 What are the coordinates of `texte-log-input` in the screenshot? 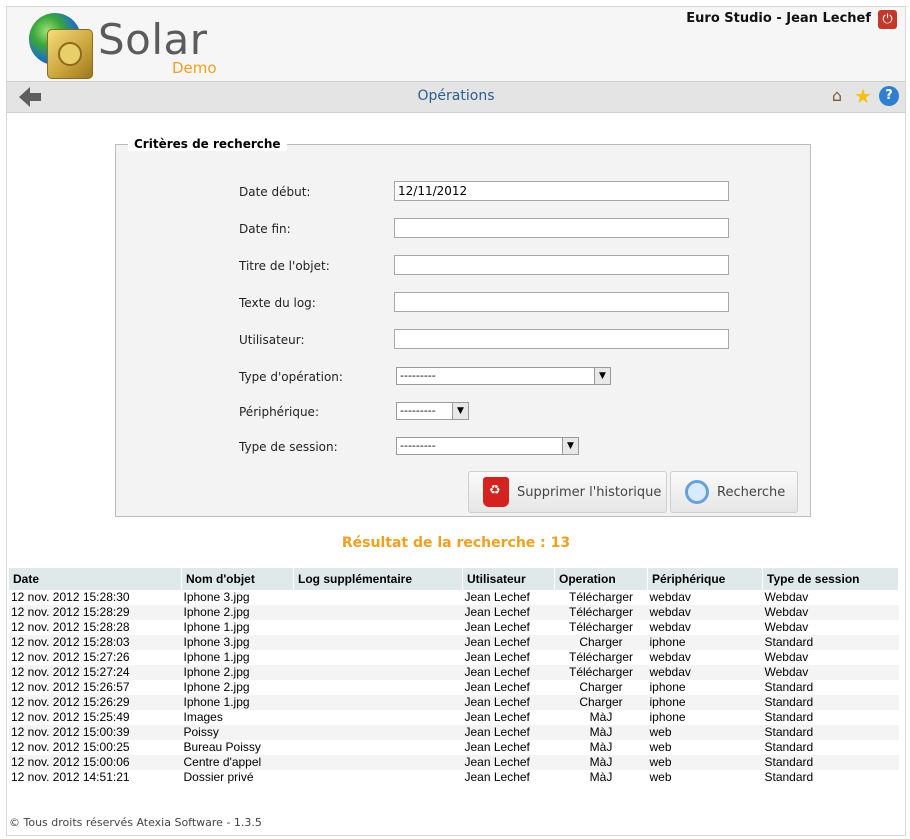 It's located at (561, 302).